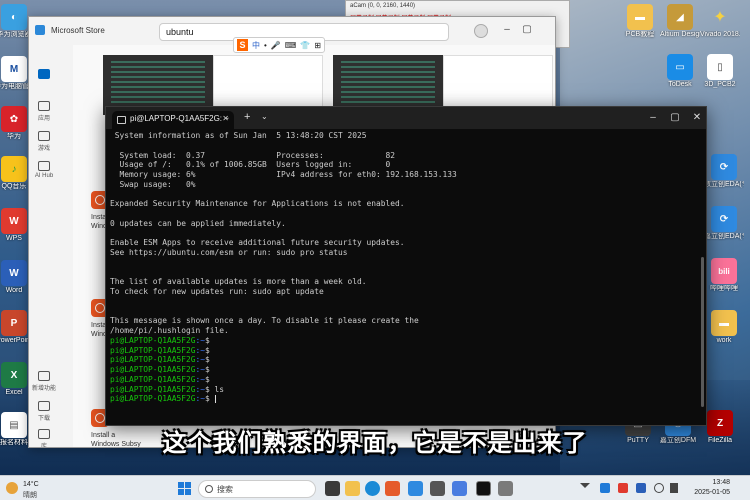 This screenshot has width=750, height=500. What do you see at coordinates (256, 45) in the screenshot?
I see `ime-mode-toggle: 中` at bounding box center [256, 45].